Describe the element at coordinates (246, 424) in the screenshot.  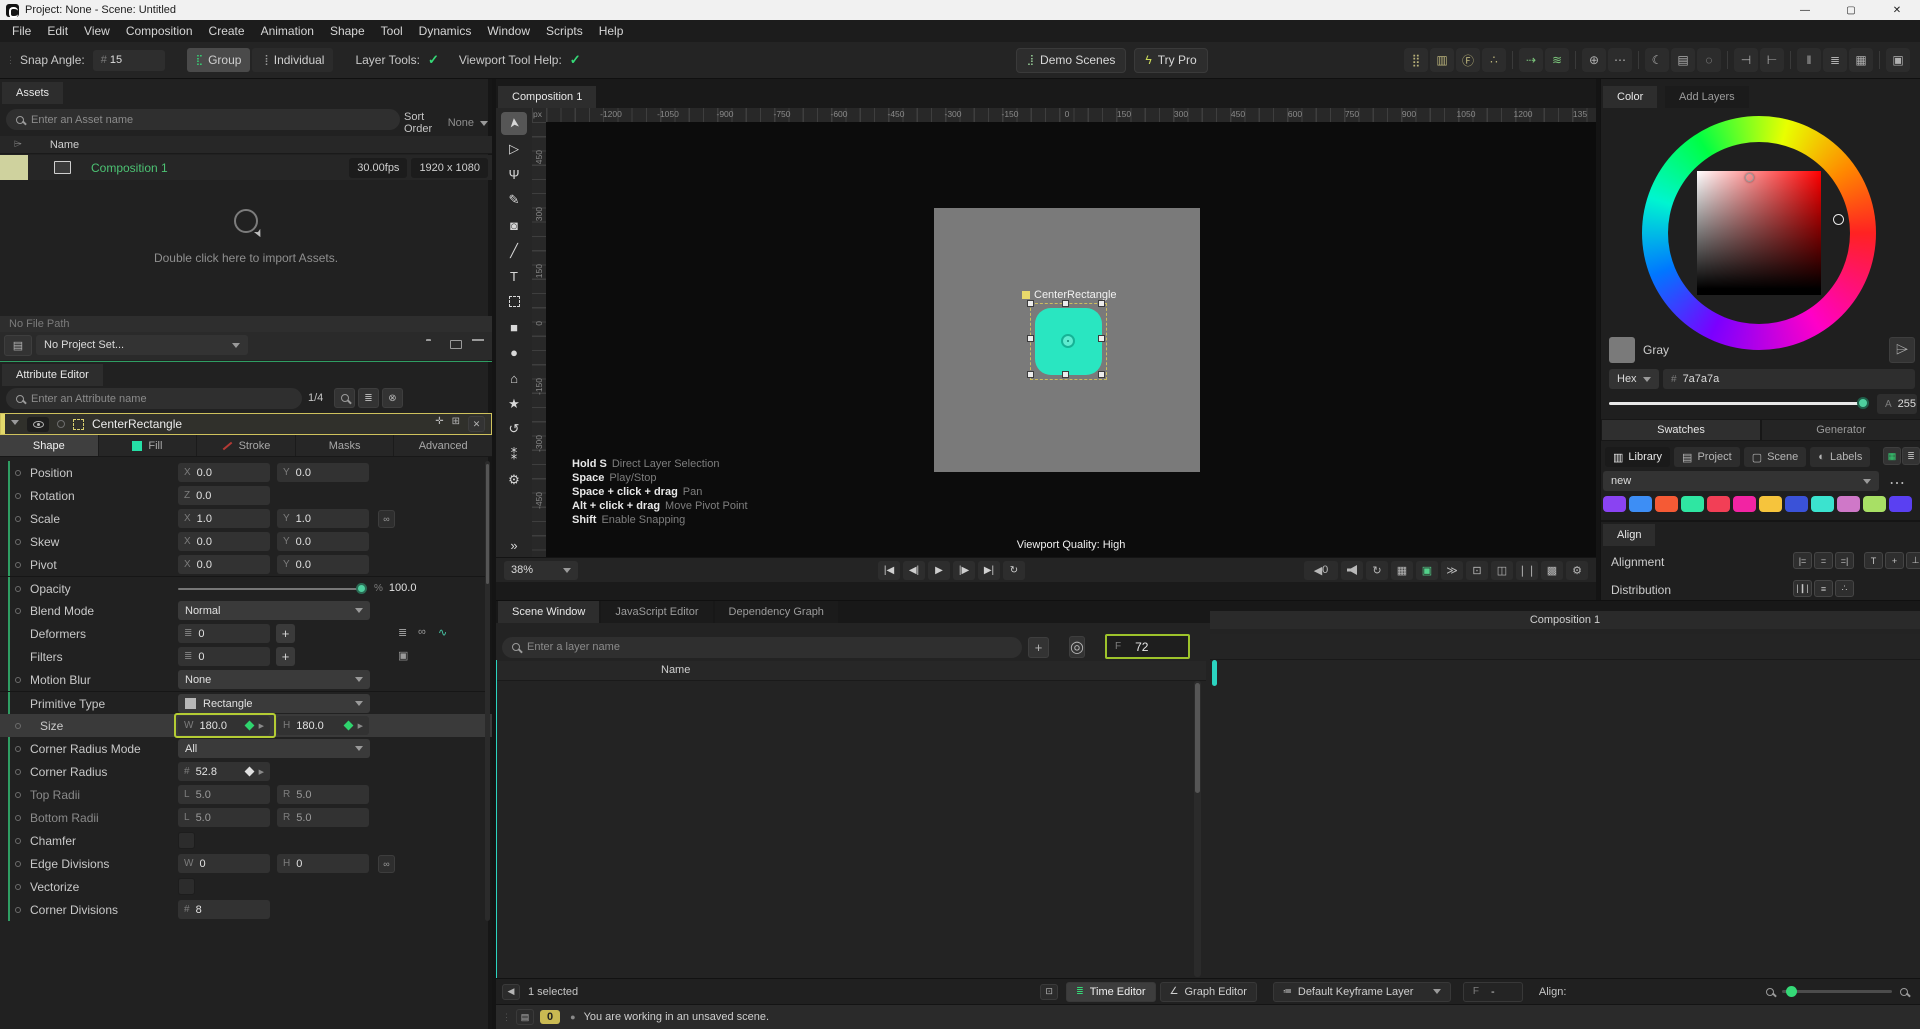
I see `selected-layer-header: CenterRectangle ✛ ⊞ ✕` at that location.